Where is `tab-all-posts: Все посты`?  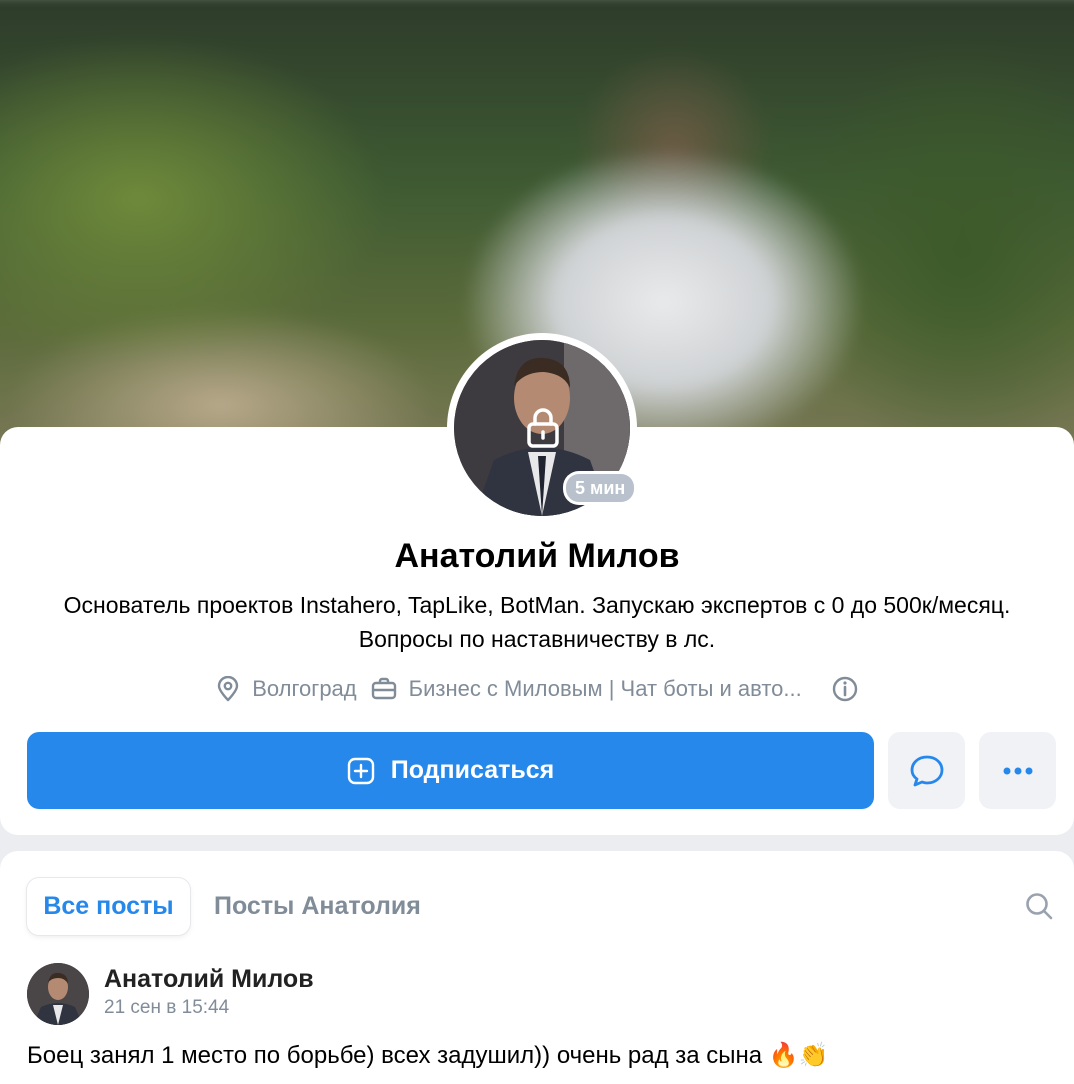 tab-all-posts: Все посты is located at coordinates (108, 906).